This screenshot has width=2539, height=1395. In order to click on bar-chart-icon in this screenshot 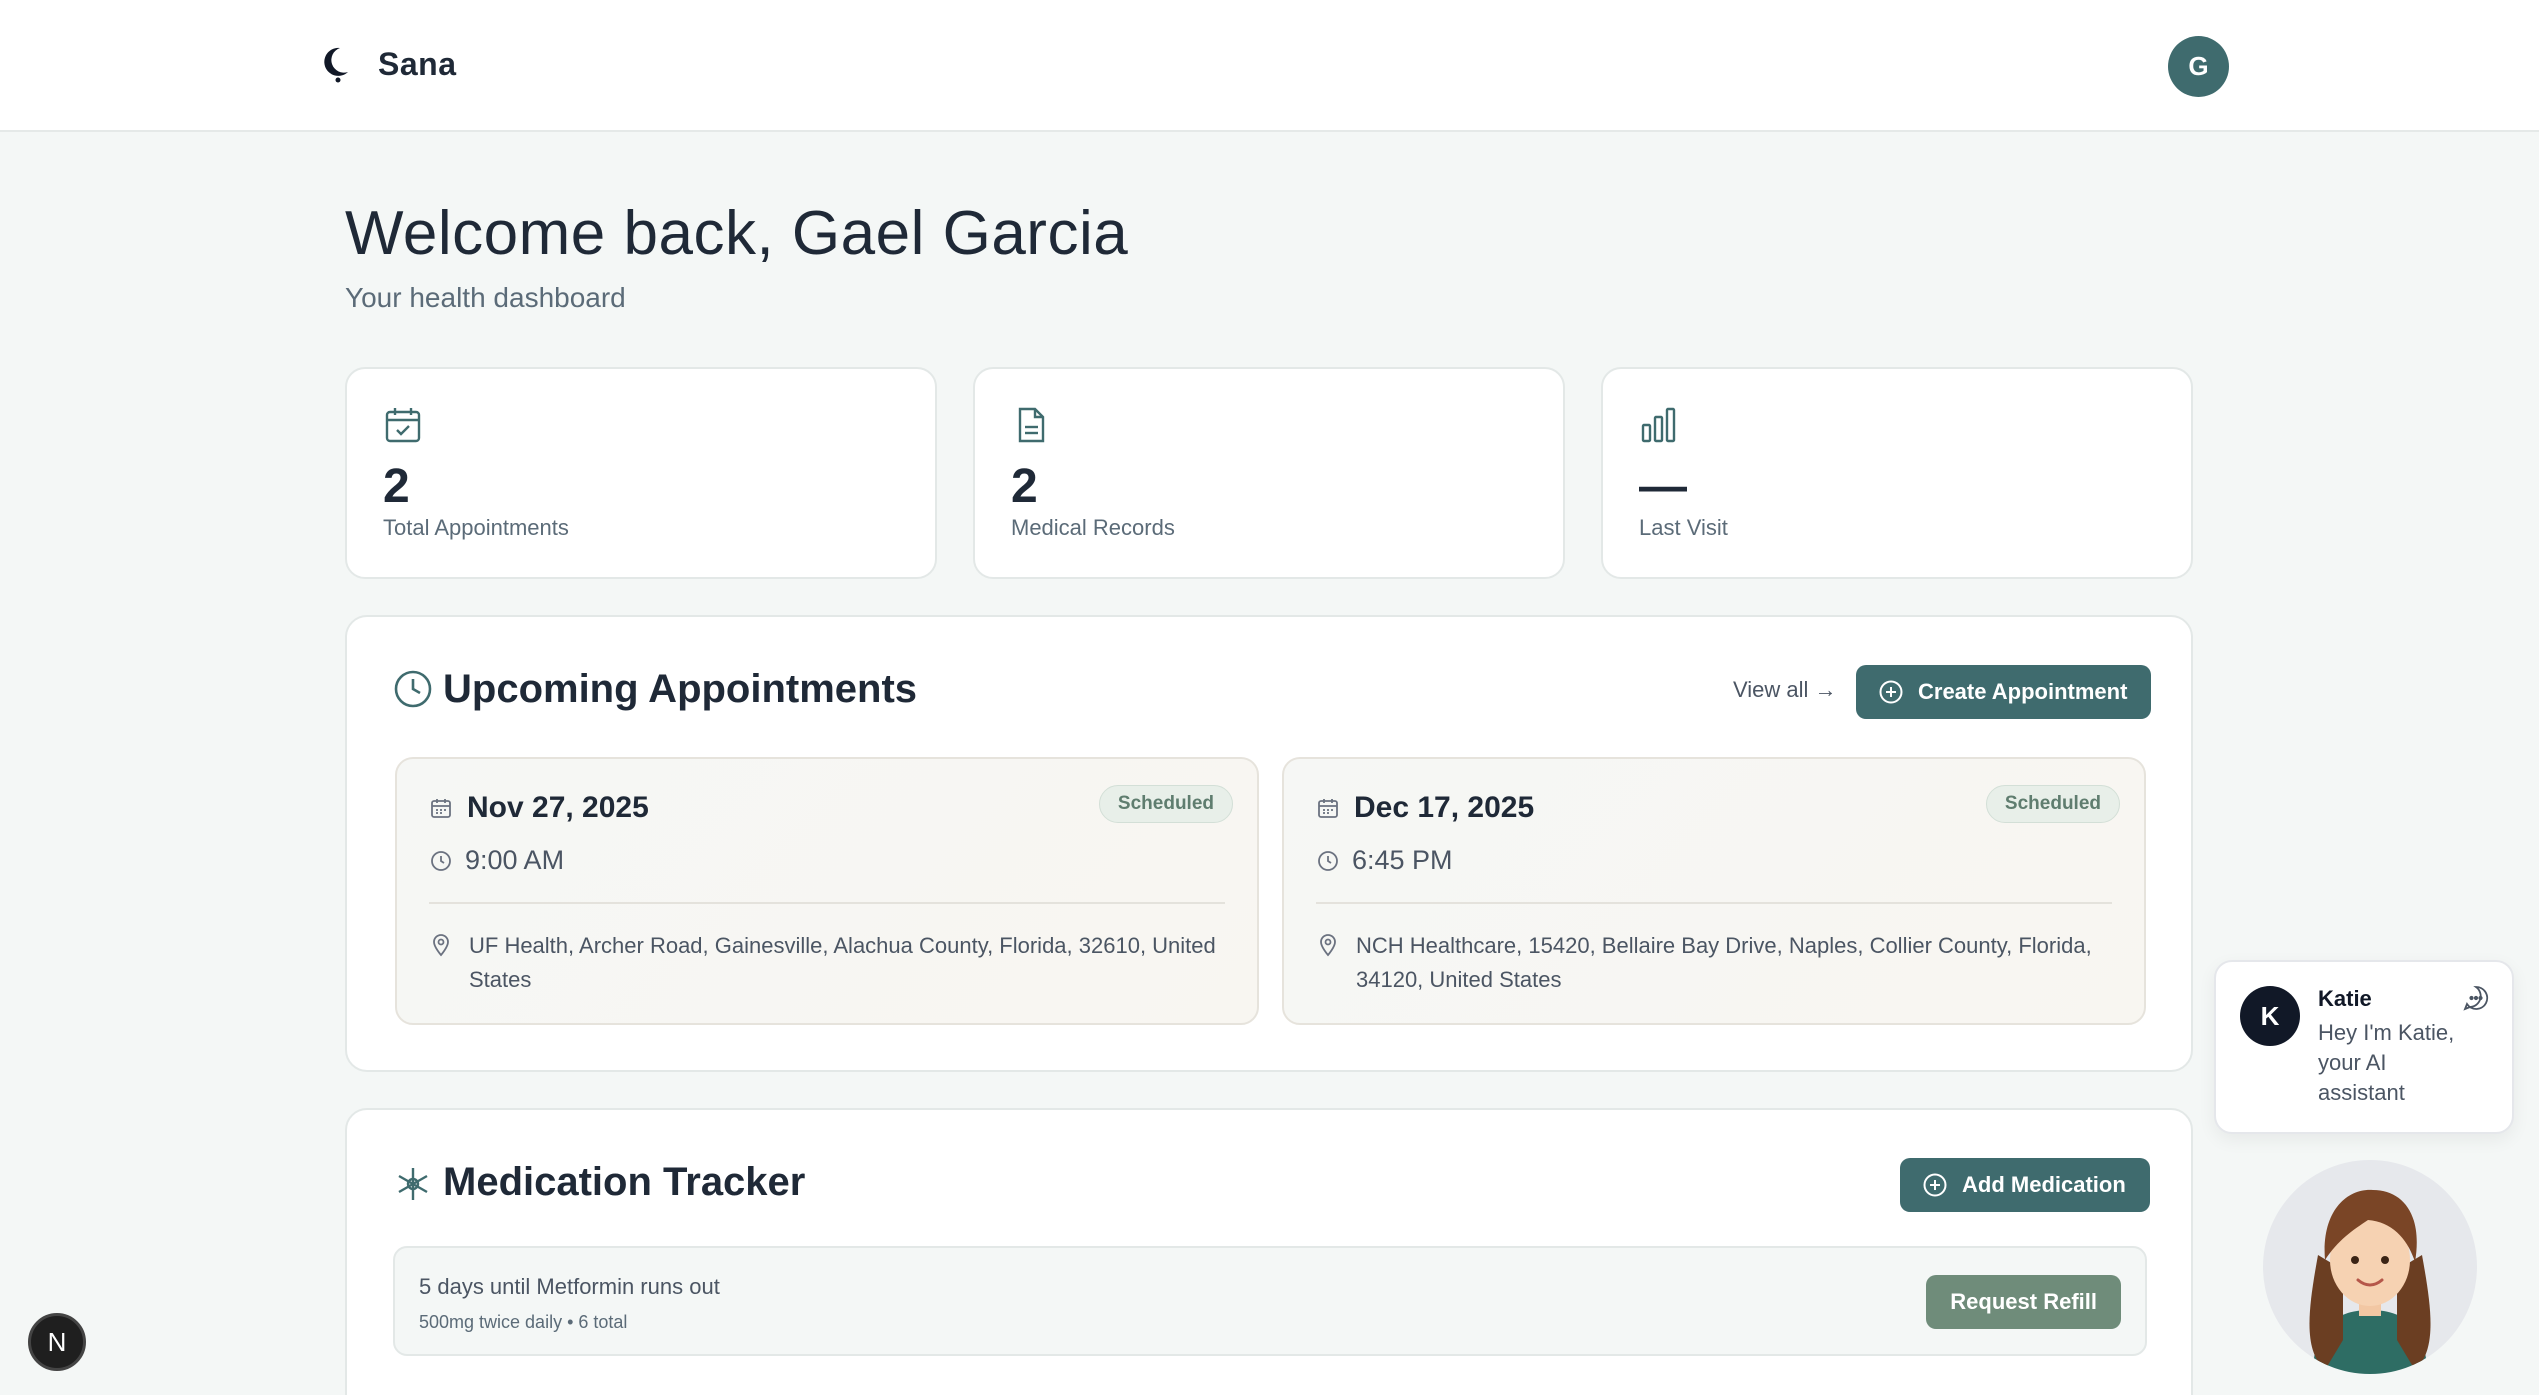, I will do `click(1658, 425)`.